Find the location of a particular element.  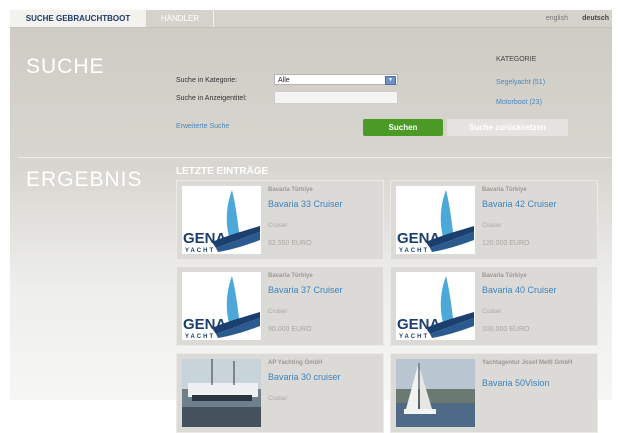

tab-search-used-boat: SUCHE GEBRAUCHTBOOT is located at coordinates (78, 18).